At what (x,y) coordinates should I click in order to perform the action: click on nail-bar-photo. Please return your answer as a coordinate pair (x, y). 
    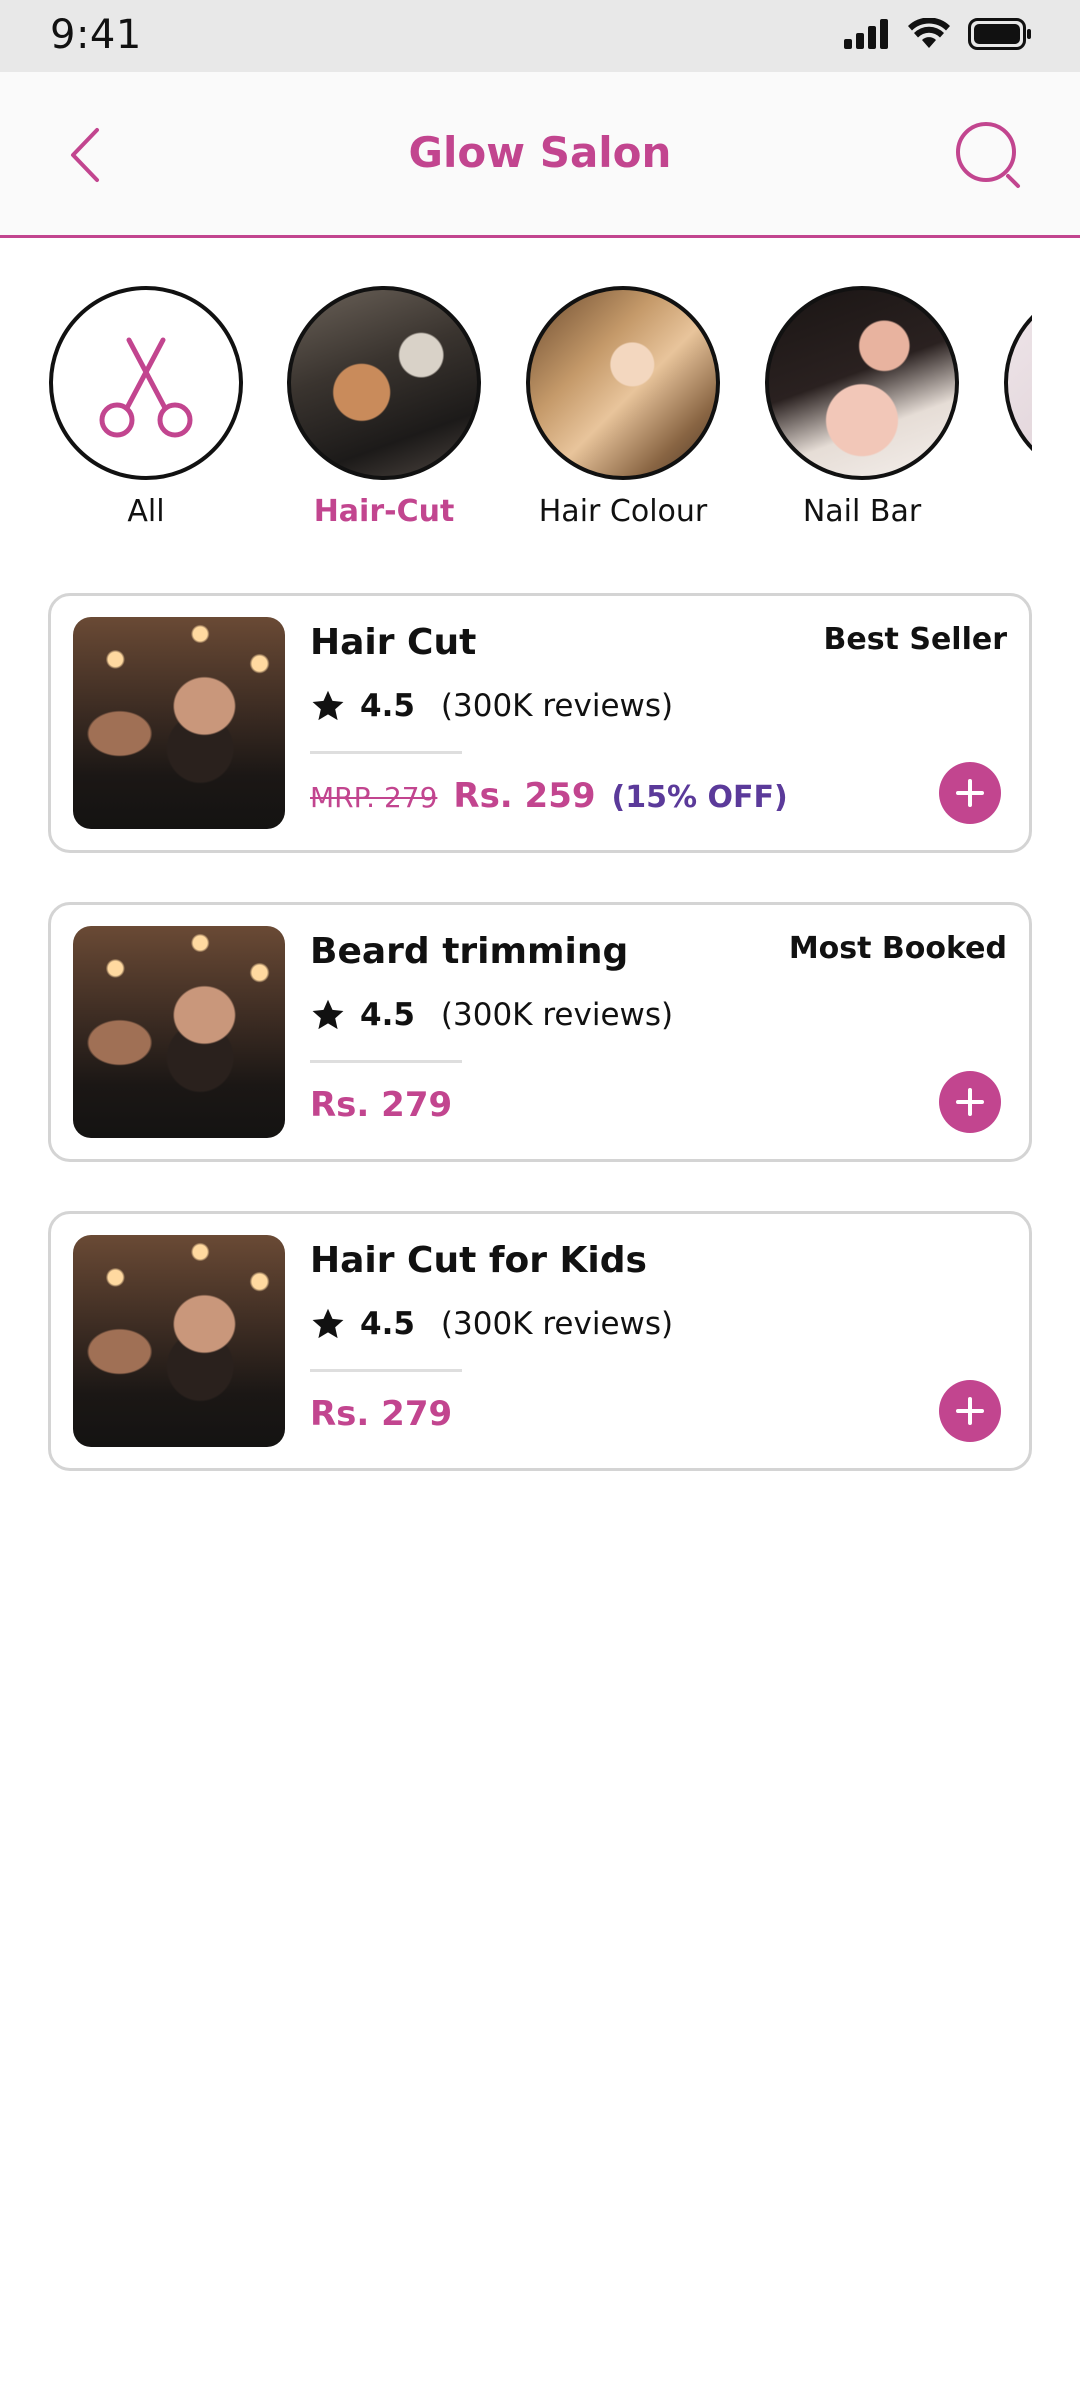
    Looking at the image, I should click on (862, 383).